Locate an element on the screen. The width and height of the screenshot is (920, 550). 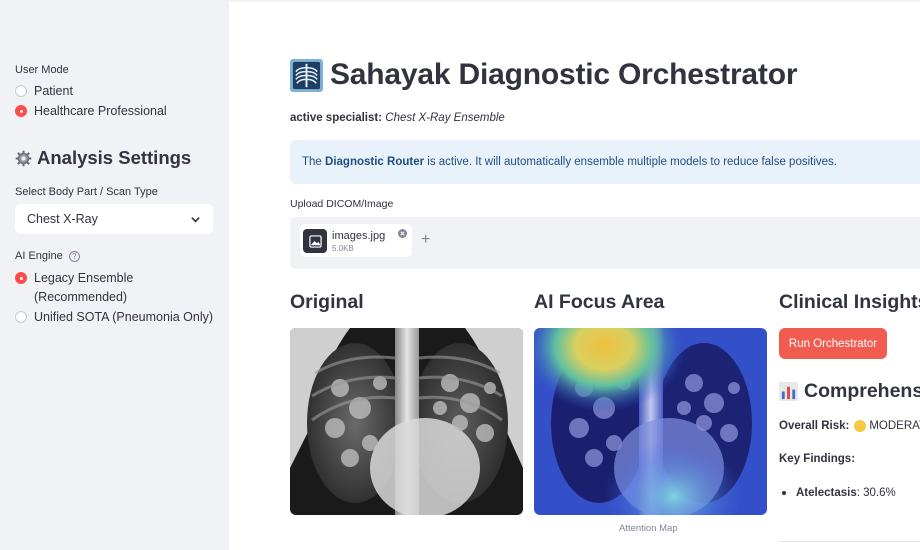
xray-icon is located at coordinates (306, 75).